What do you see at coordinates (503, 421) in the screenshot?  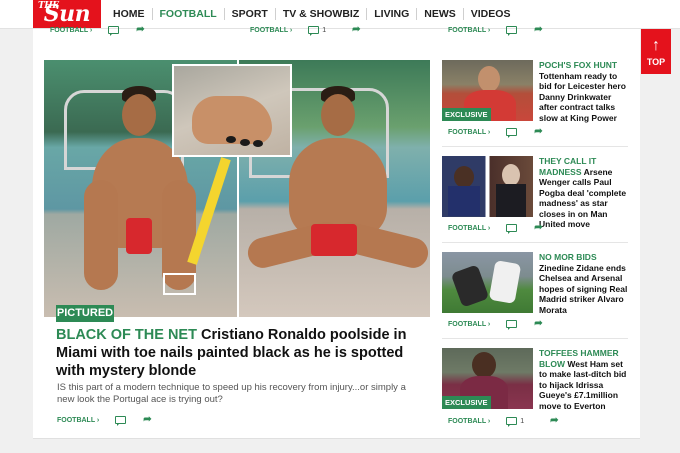 I see `side-story-meta: FOOTBALL 1 ➦` at bounding box center [503, 421].